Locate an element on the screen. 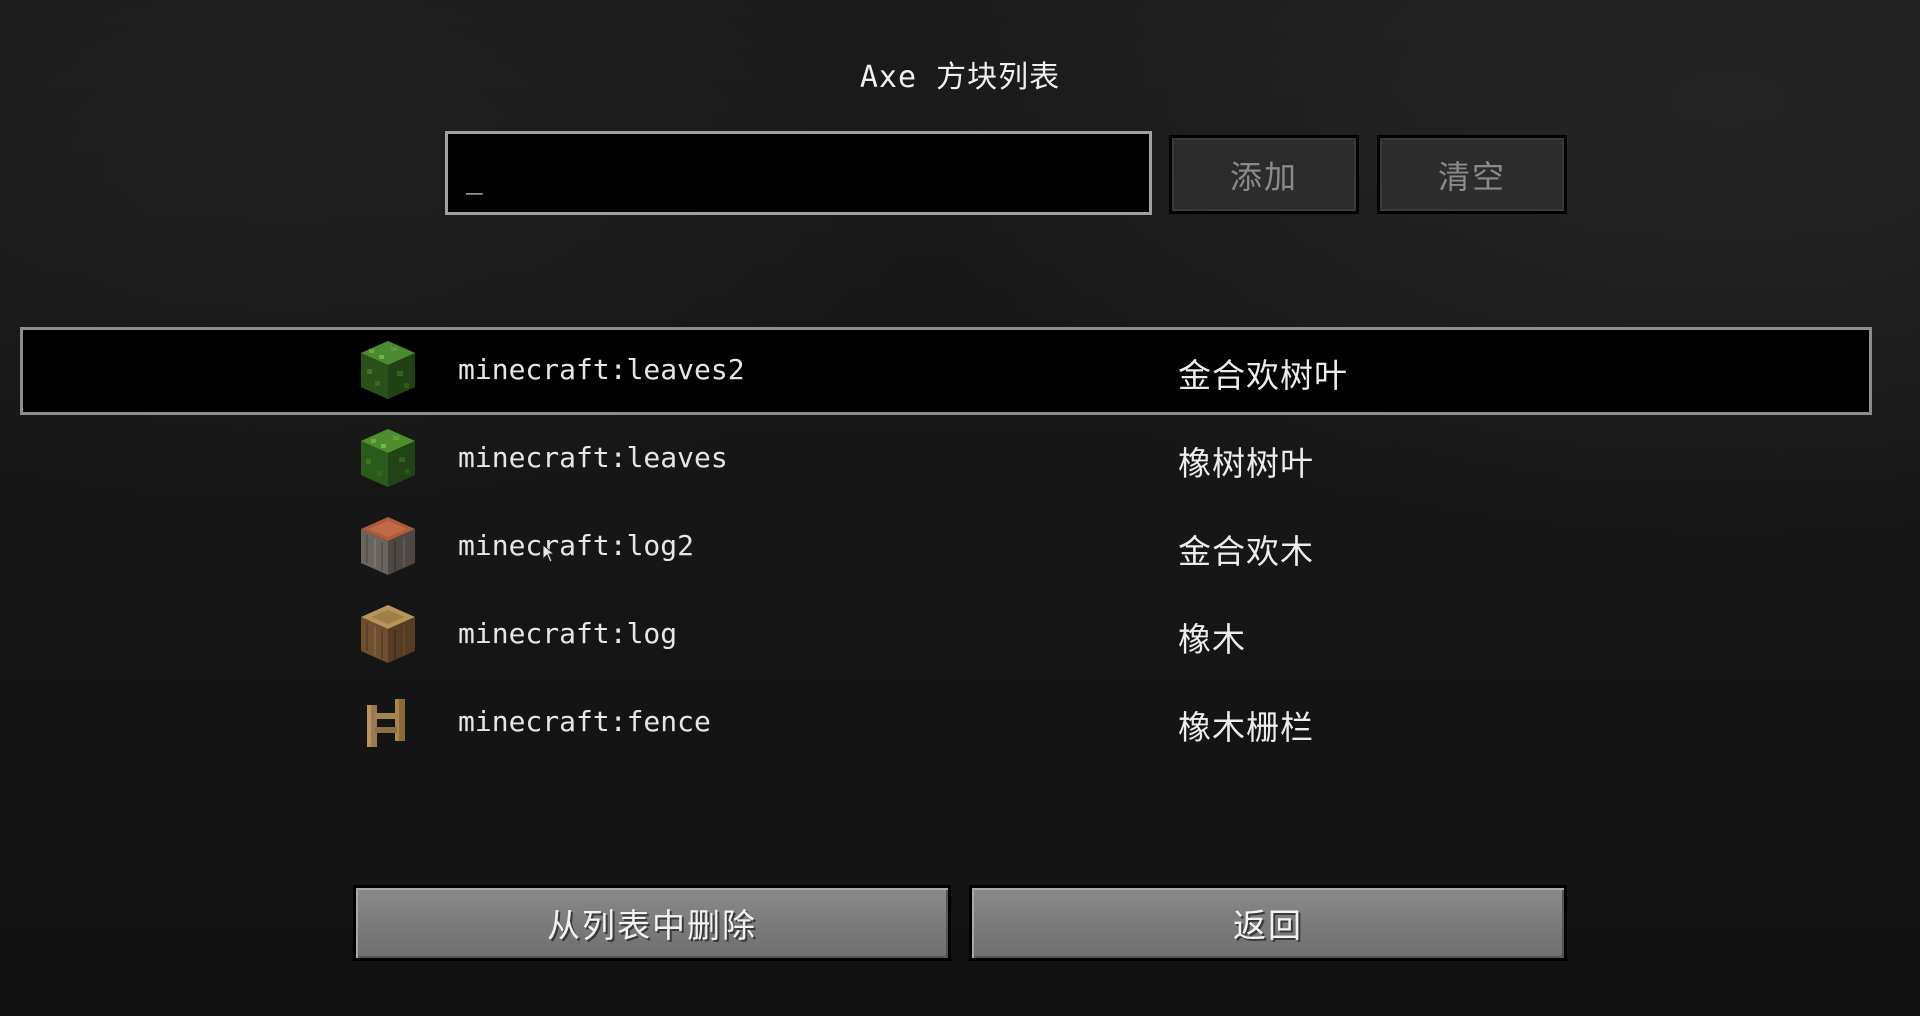 The width and height of the screenshot is (1920, 1016). oak-fence-icon is located at coordinates (386, 723).